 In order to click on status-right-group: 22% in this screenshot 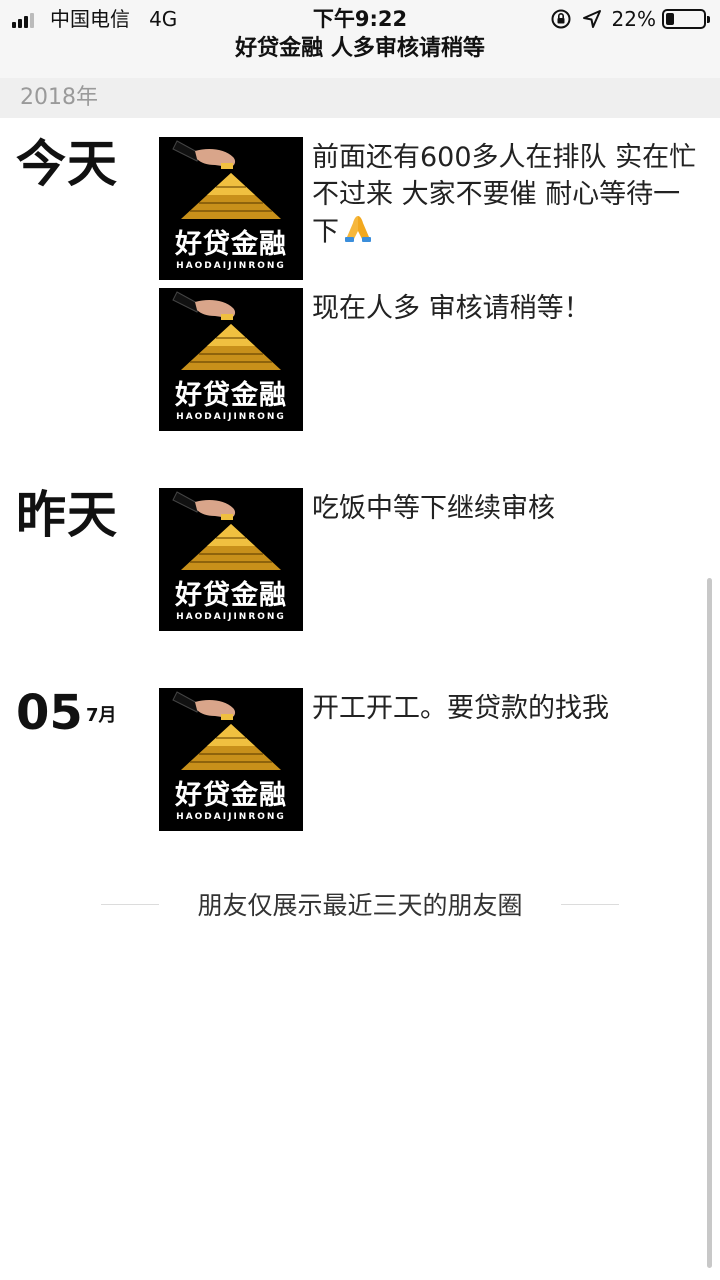, I will do `click(630, 19)`.